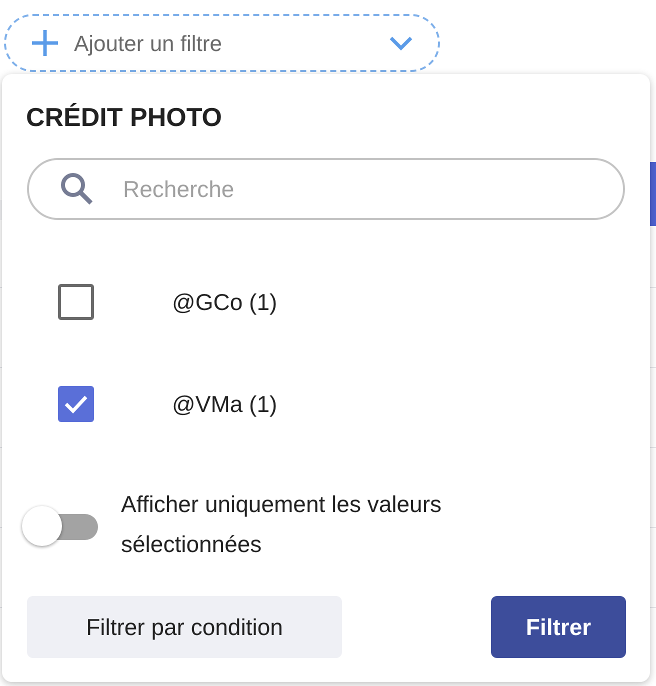 The image size is (656, 686). What do you see at coordinates (124, 117) in the screenshot?
I see `popover-title: CRÉDIT PHOTO` at bounding box center [124, 117].